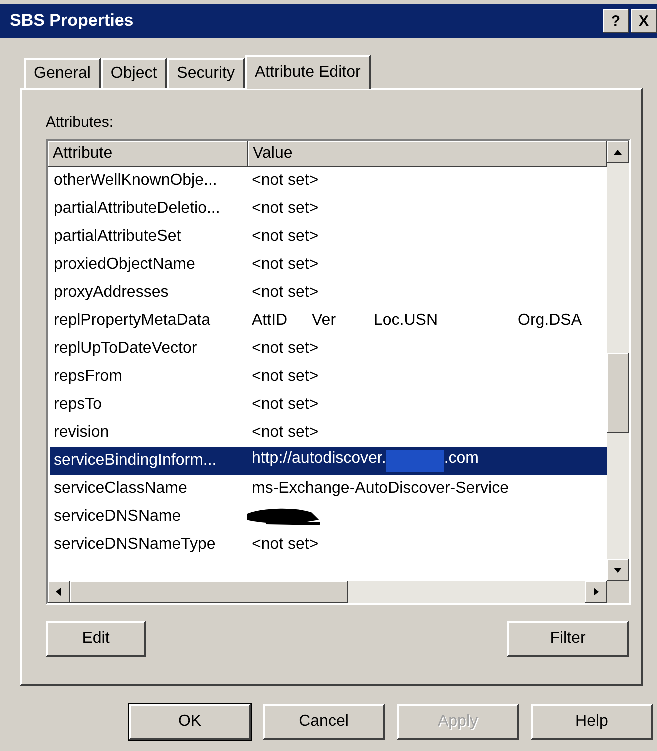 Image resolution: width=657 pixels, height=751 pixels. What do you see at coordinates (328, 237) in the screenshot?
I see `attribute-row: partialAttributeSet <not set>` at bounding box center [328, 237].